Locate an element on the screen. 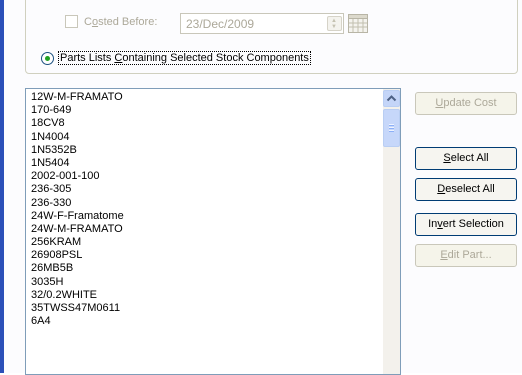 The height and width of the screenshot is (375, 522). vertical-scrollbar is located at coordinates (391, 231).